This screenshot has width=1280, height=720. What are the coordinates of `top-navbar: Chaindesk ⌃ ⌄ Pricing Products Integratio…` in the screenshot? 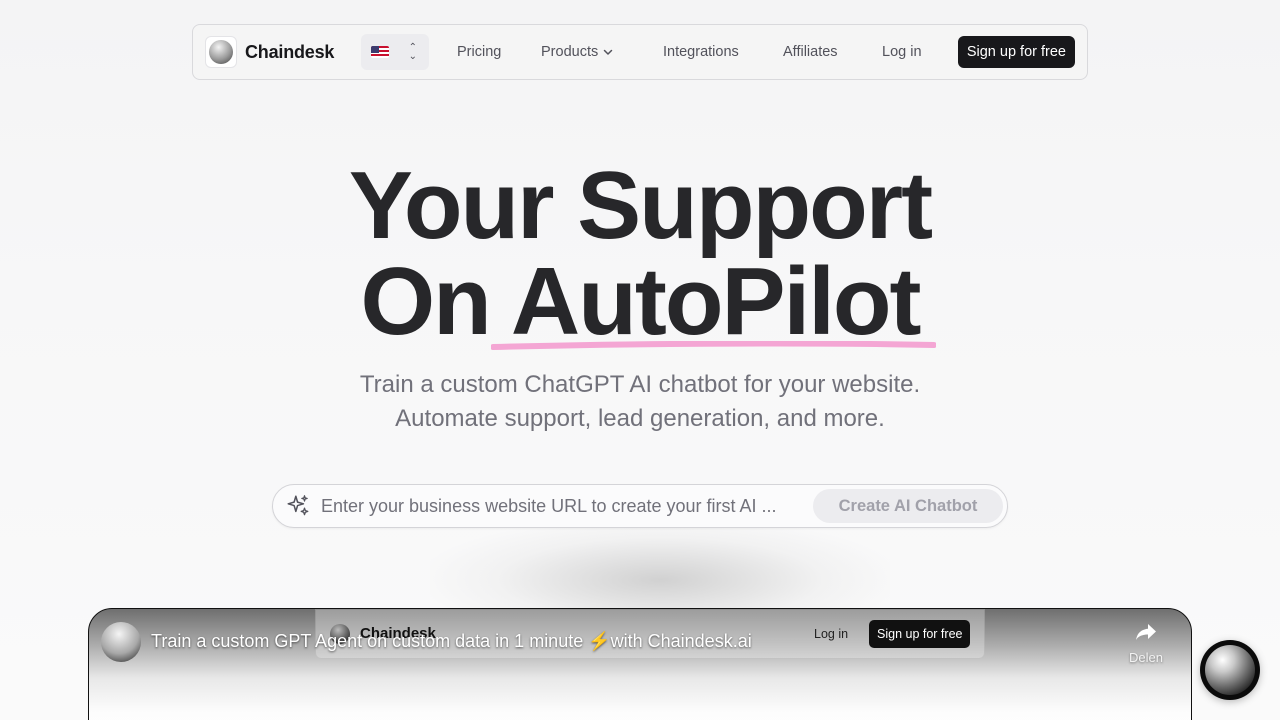 It's located at (640, 52).